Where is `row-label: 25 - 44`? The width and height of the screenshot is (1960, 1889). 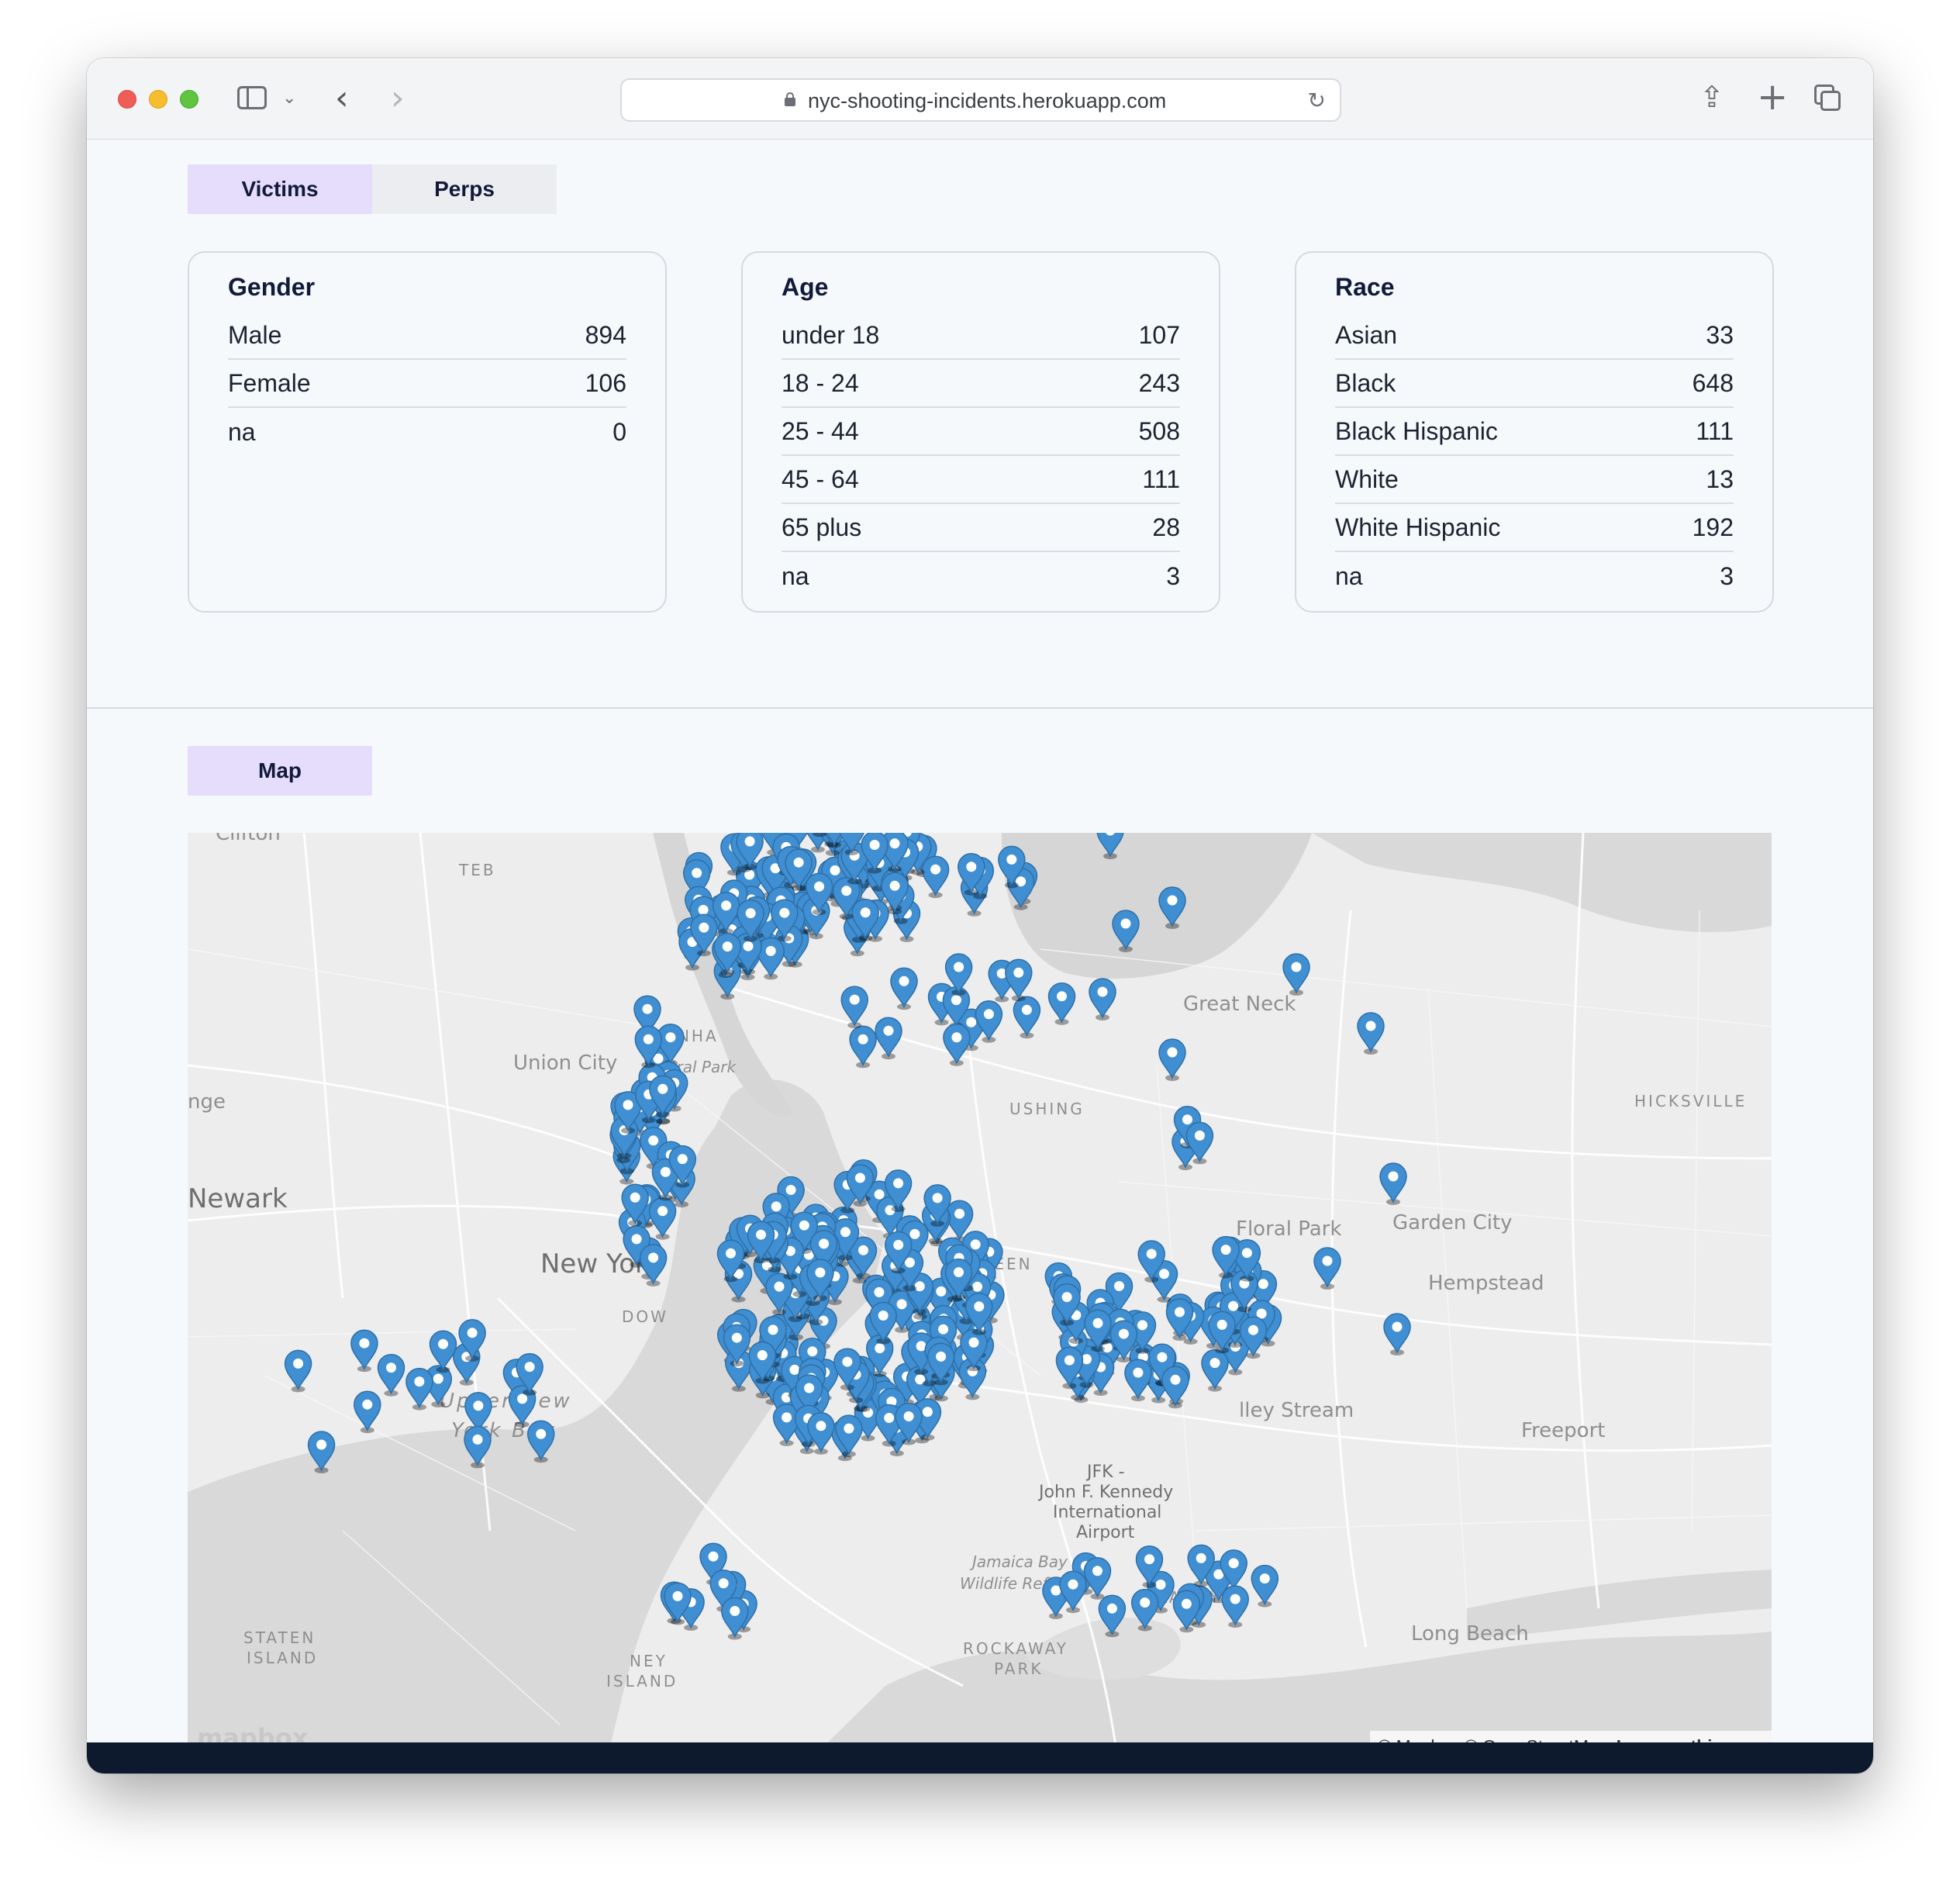
row-label: 25 - 44 is located at coordinates (820, 430).